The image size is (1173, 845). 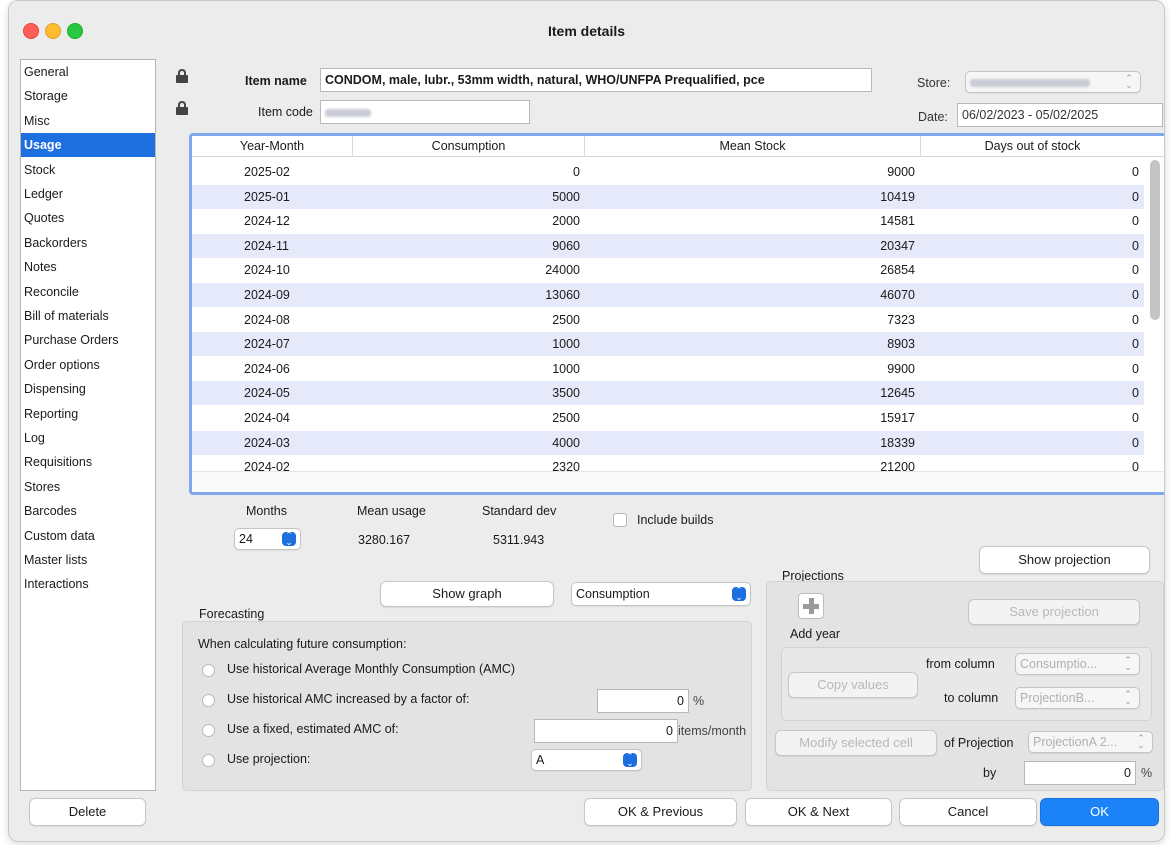 What do you see at coordinates (88, 584) in the screenshot?
I see `sidebar-item-interactions: Interactions` at bounding box center [88, 584].